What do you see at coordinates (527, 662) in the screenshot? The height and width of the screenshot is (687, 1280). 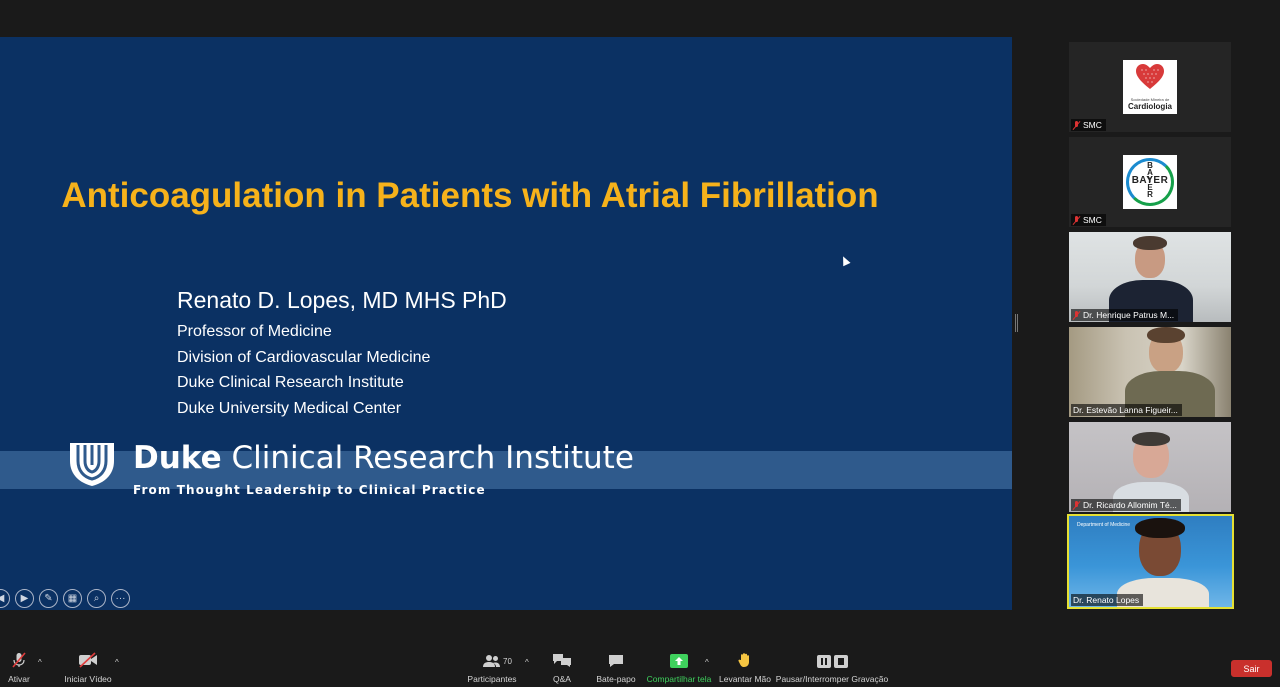 I see `participants-options-caret: ^` at bounding box center [527, 662].